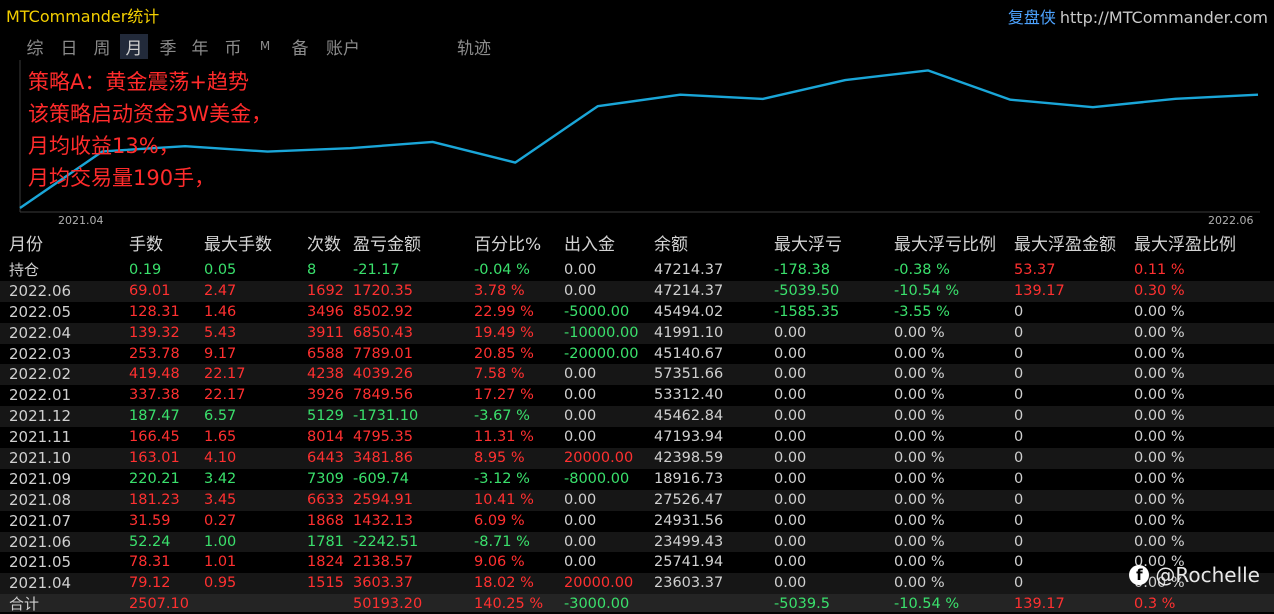  What do you see at coordinates (504, 311) in the screenshot?
I see `cell-pct: 22.99 %` at bounding box center [504, 311].